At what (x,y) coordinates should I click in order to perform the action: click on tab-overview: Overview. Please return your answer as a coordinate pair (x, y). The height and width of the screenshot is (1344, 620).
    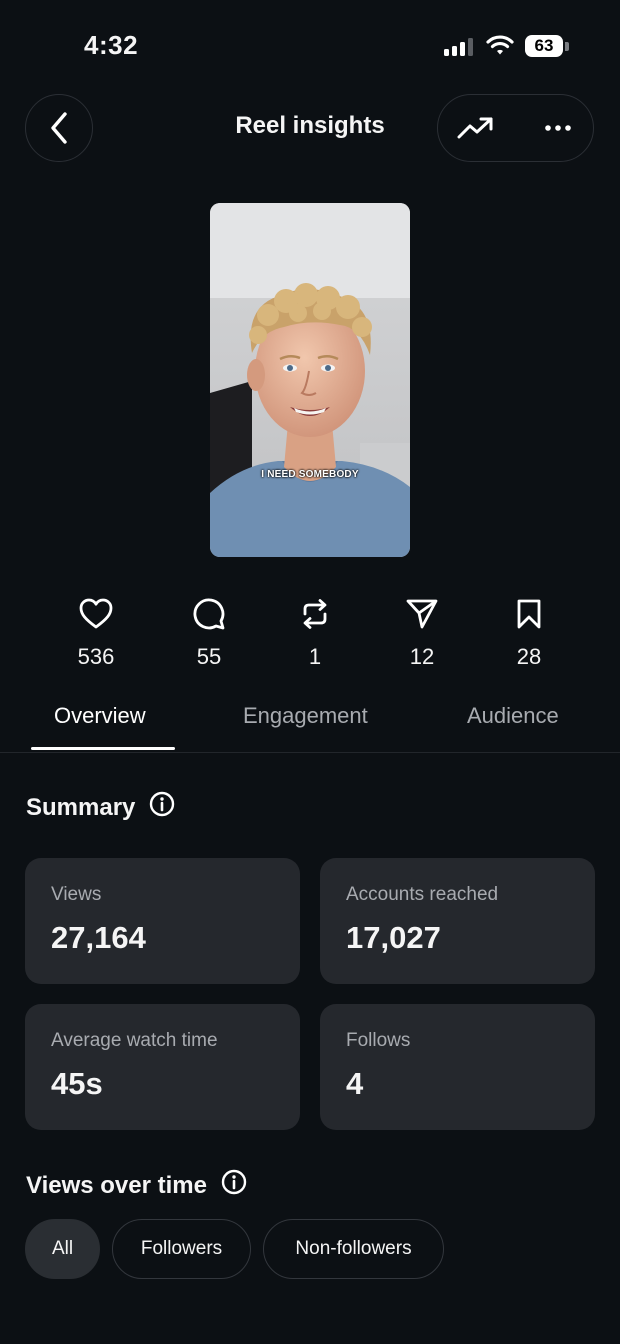
    Looking at the image, I should click on (100, 716).